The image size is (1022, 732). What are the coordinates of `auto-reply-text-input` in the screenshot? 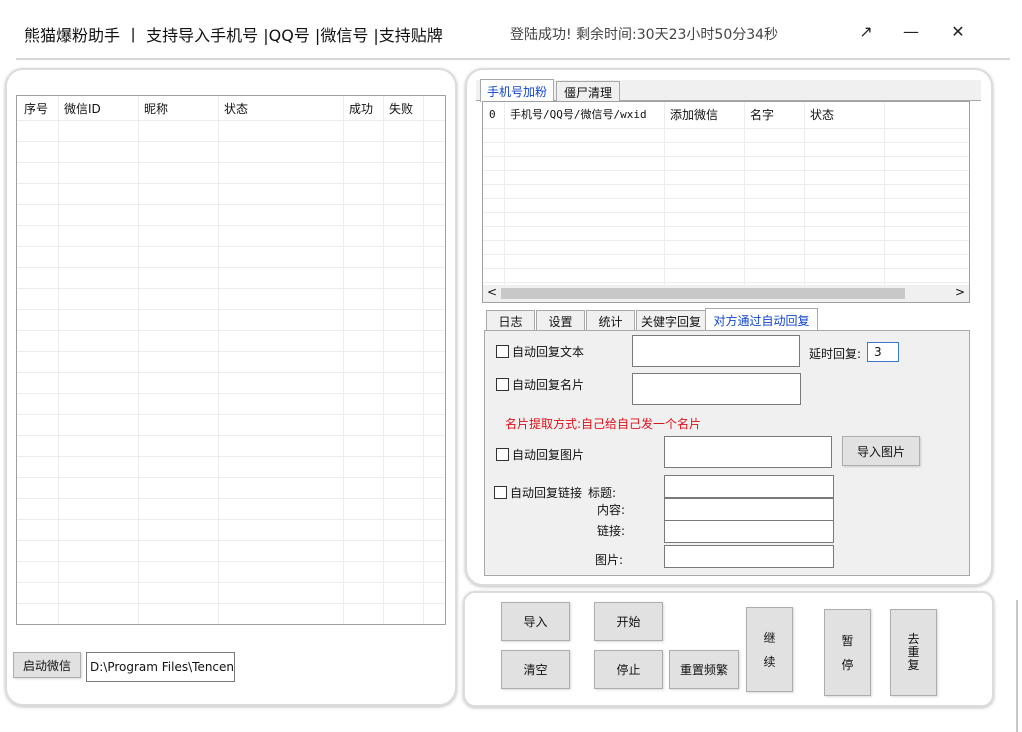 It's located at (716, 351).